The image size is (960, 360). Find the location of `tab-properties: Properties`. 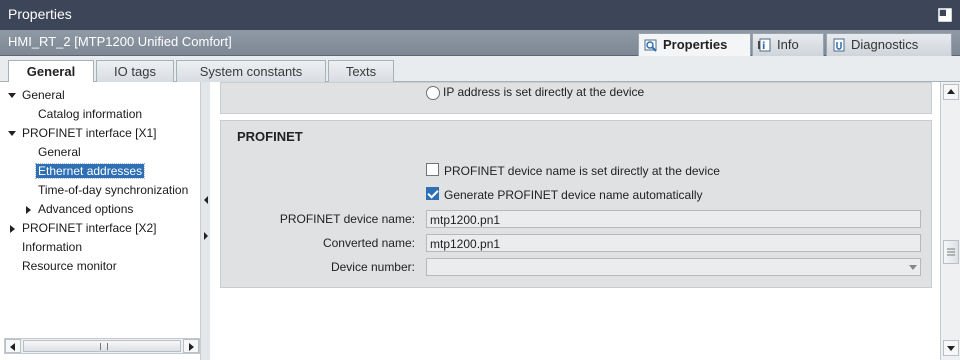

tab-properties: Properties is located at coordinates (694, 45).